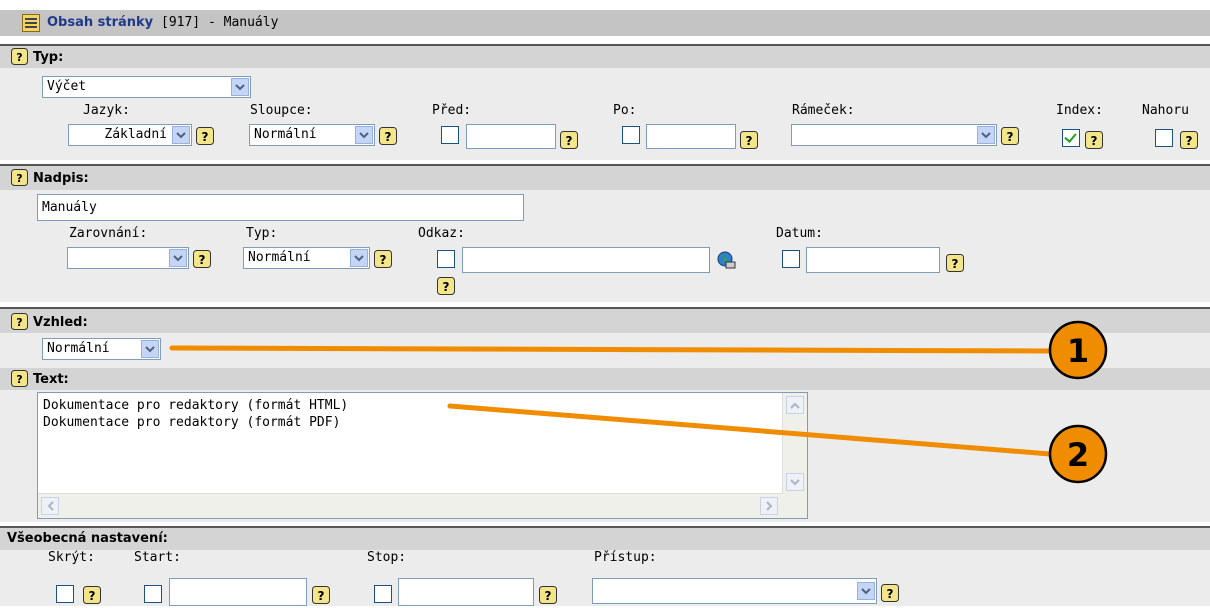 This screenshot has height=608, width=1210. What do you see at coordinates (611, 349) in the screenshot?
I see `callout-1-line` at bounding box center [611, 349].